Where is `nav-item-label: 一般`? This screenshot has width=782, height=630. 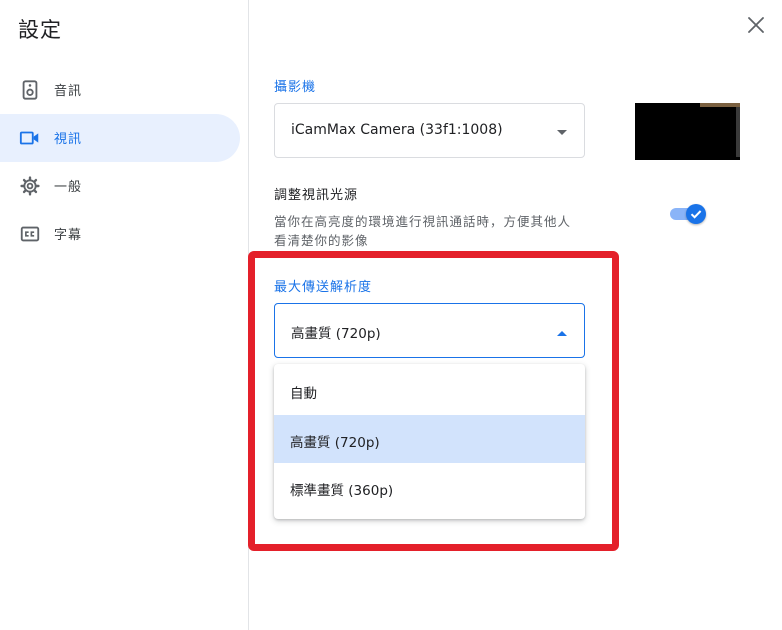 nav-item-label: 一般 is located at coordinates (68, 187).